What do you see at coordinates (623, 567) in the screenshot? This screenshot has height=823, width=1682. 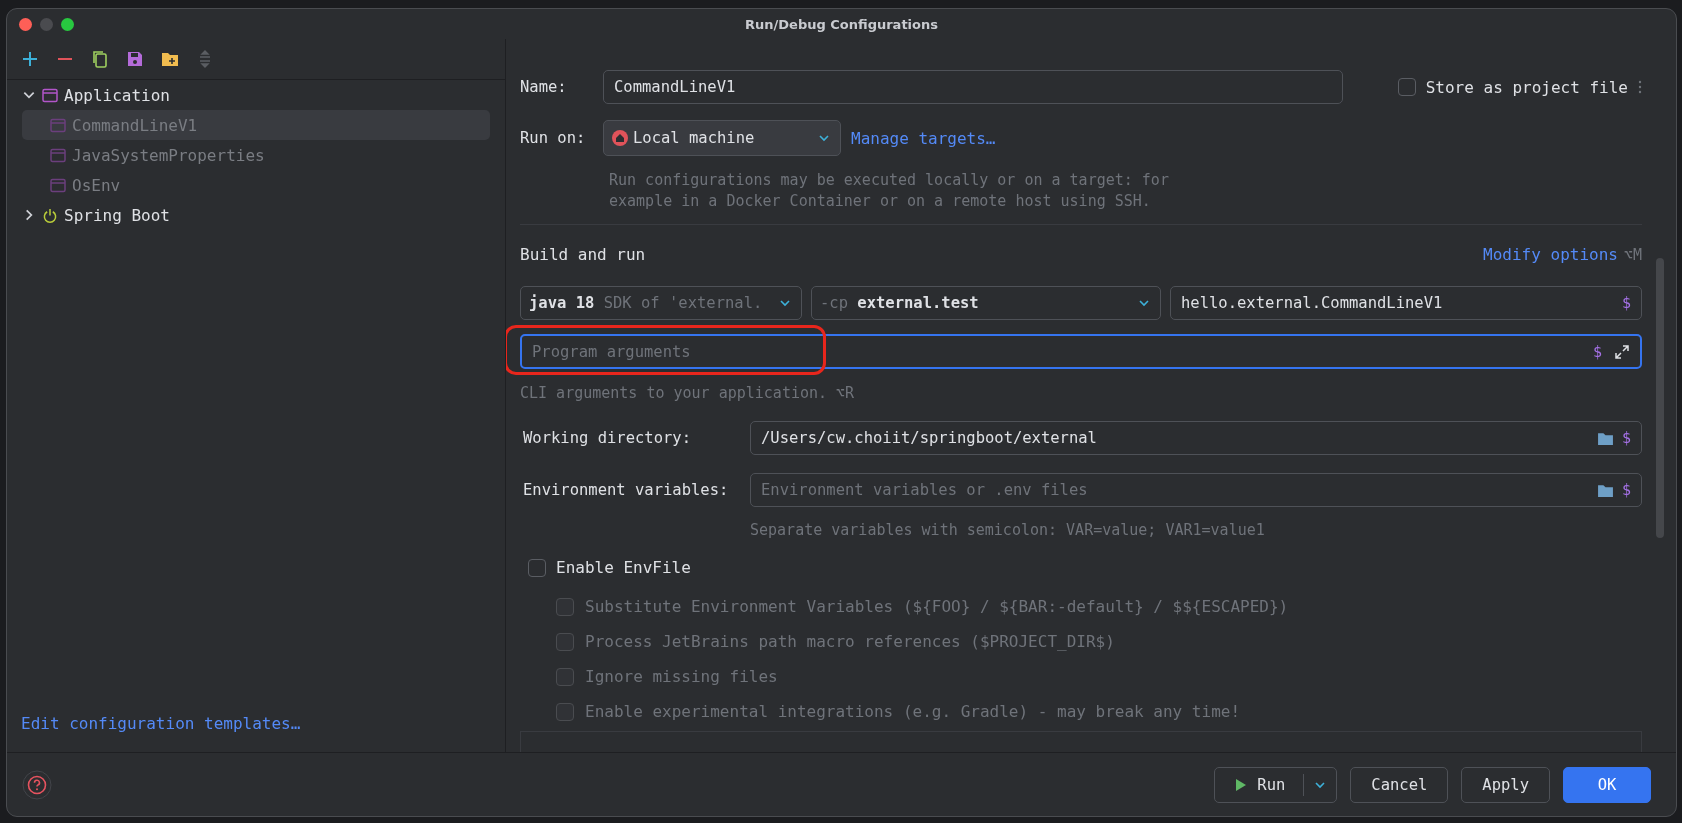 I see `enable-envfile-label: Enable EnvFile` at bounding box center [623, 567].